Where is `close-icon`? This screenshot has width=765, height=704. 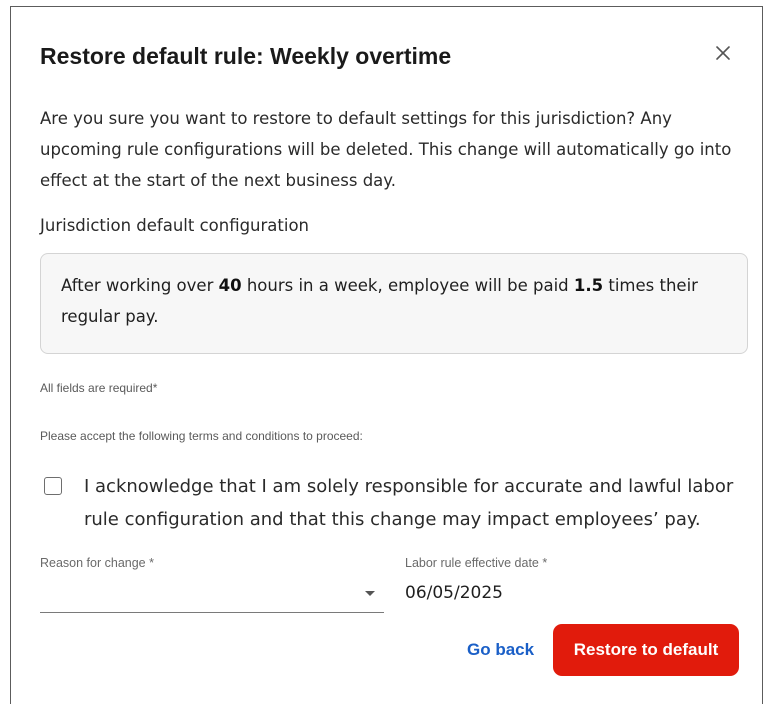
close-icon is located at coordinates (723, 53).